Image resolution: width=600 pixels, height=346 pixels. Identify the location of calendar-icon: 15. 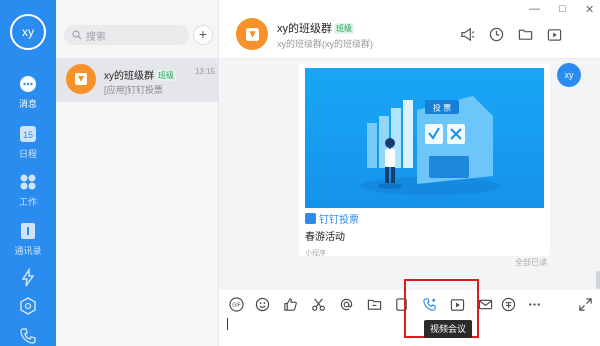
(28, 134).